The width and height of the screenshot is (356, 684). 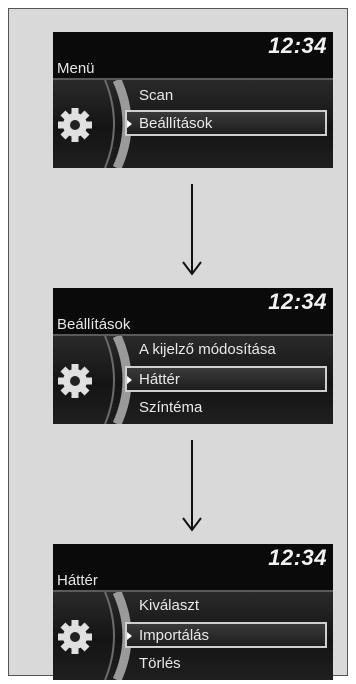 I want to click on screen-title: Háttér, so click(x=77, y=580).